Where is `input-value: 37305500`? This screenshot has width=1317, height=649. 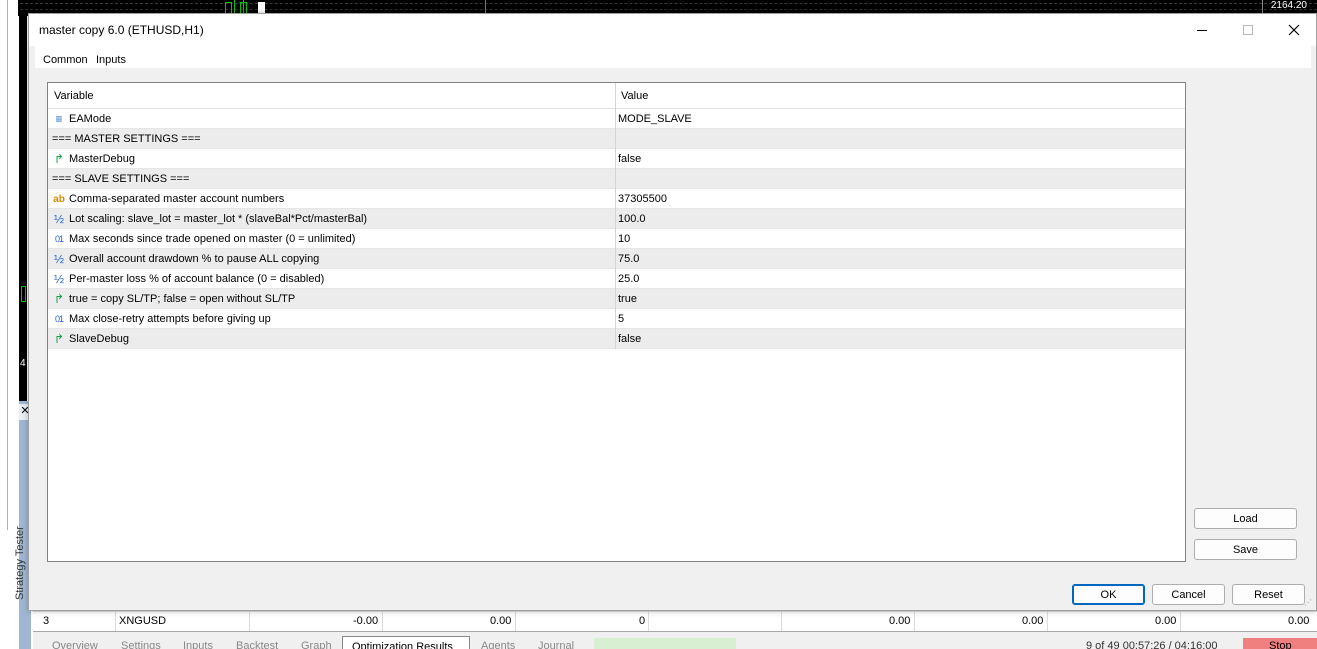 input-value: 37305500 is located at coordinates (642, 199).